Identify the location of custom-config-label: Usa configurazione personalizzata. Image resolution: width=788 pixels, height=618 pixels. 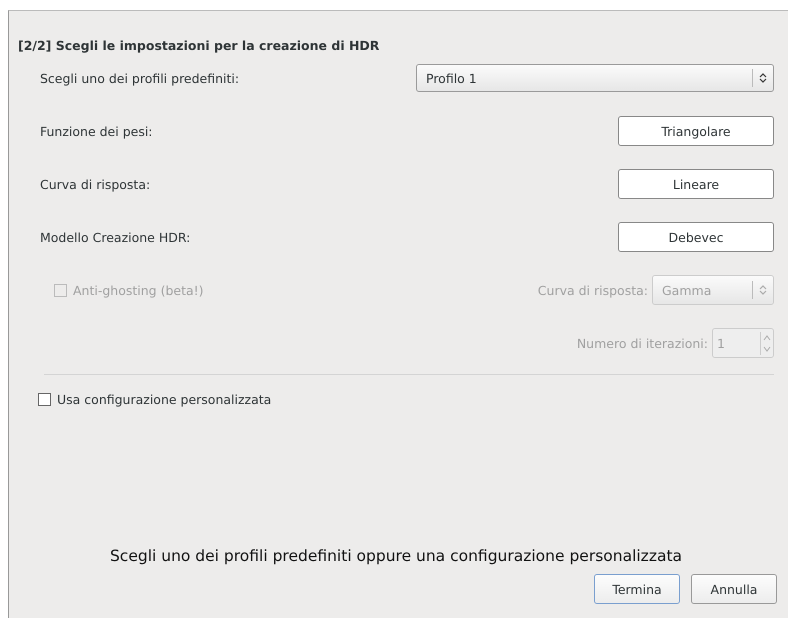
(164, 399).